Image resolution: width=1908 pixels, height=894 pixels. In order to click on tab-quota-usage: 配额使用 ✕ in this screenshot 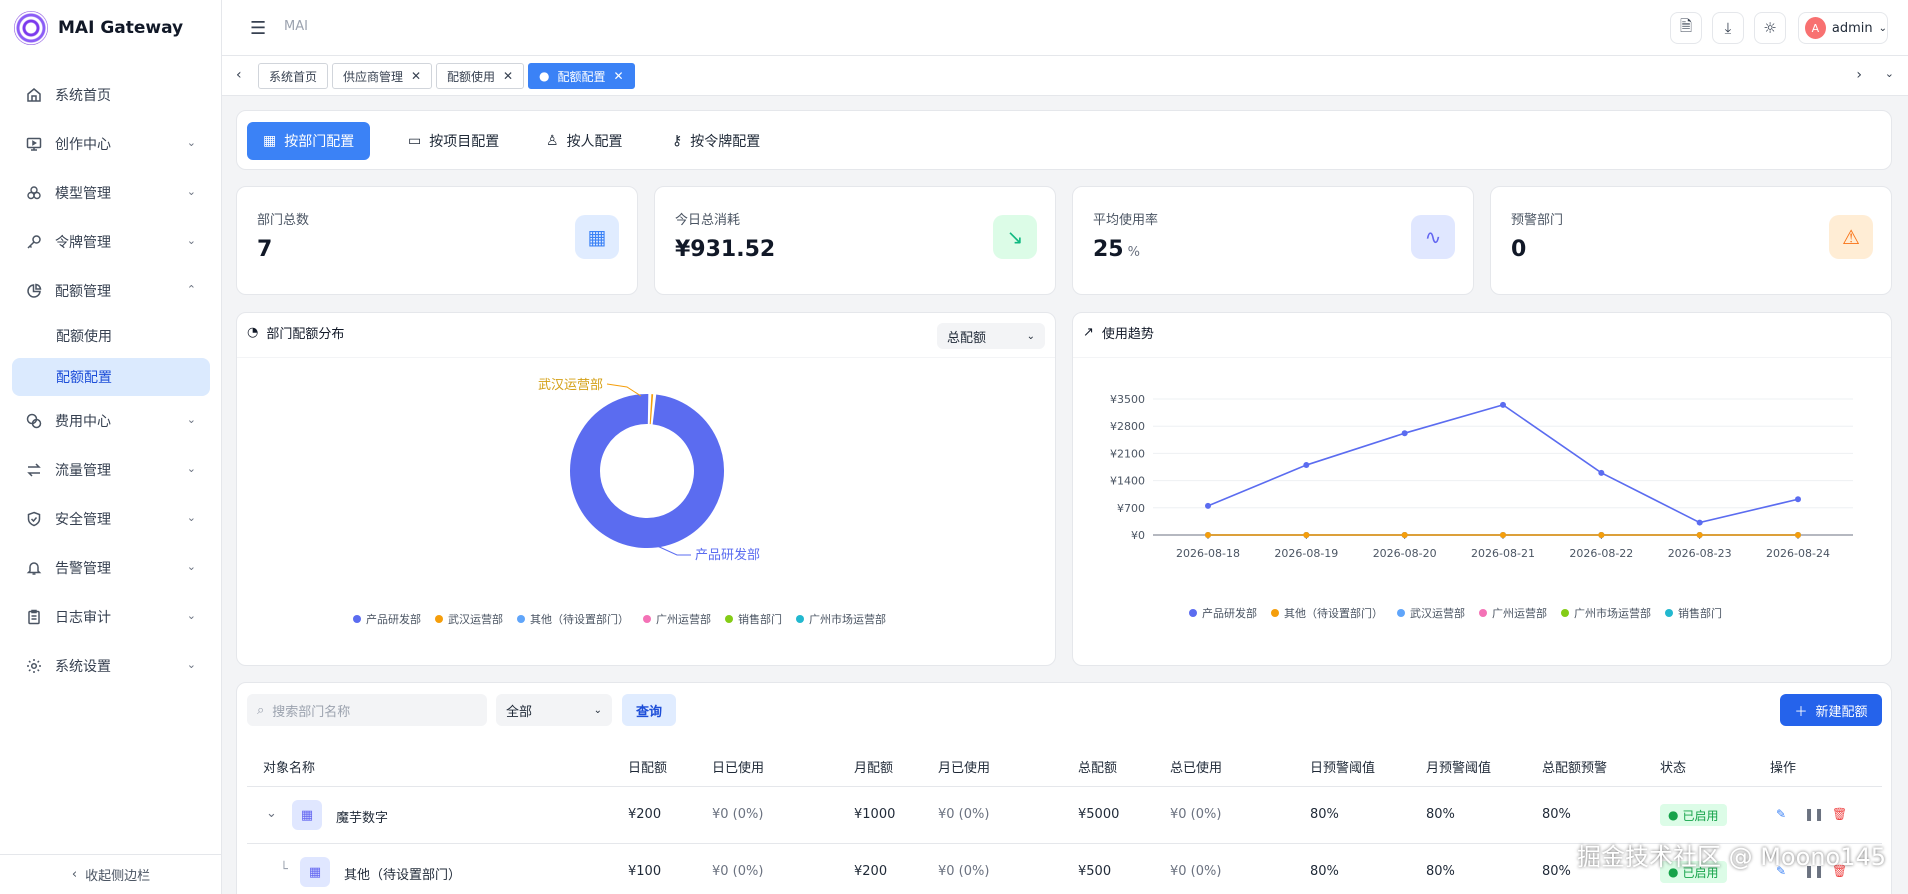, I will do `click(480, 76)`.